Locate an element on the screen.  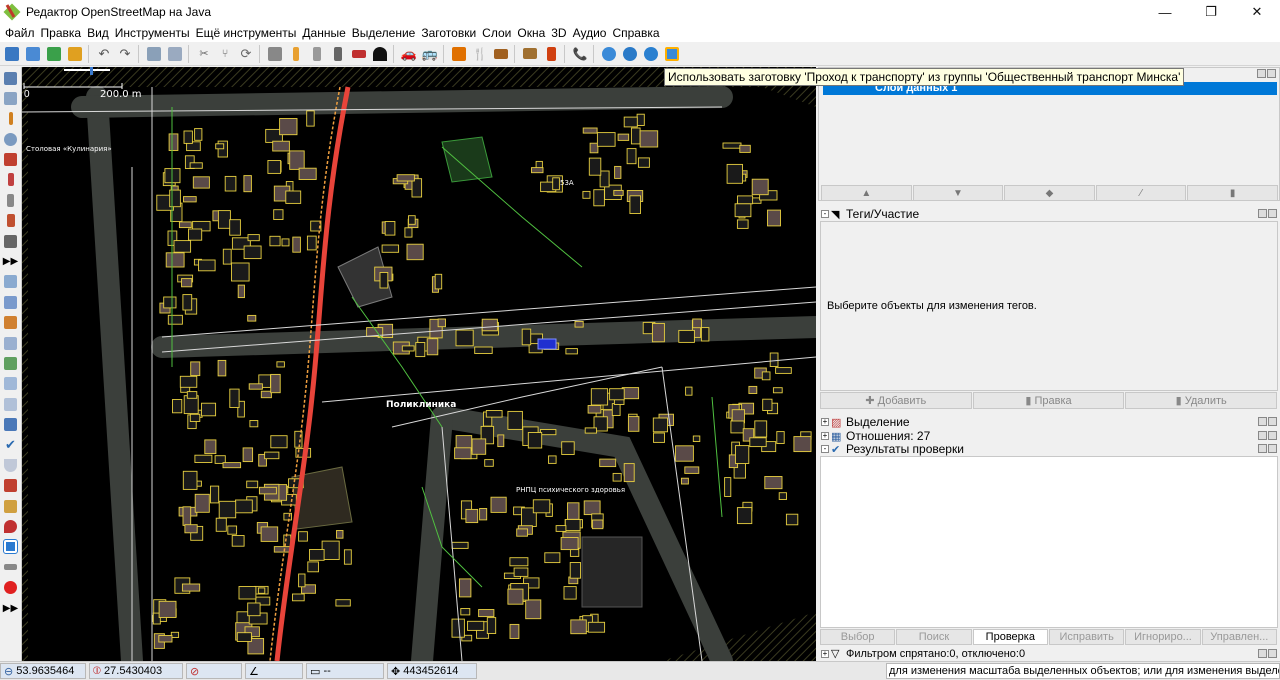
toggle-tags-icon is located at coordinates (11, 302).